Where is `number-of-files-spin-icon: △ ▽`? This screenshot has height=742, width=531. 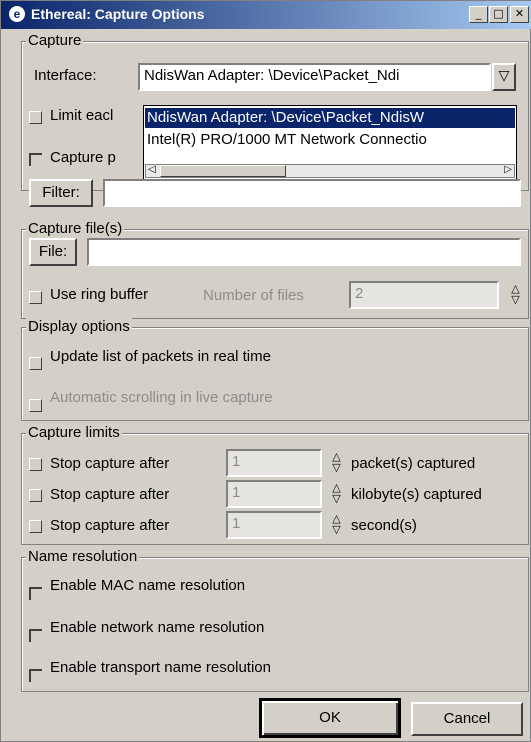
number-of-files-spin-icon: △ ▽ is located at coordinates (515, 295).